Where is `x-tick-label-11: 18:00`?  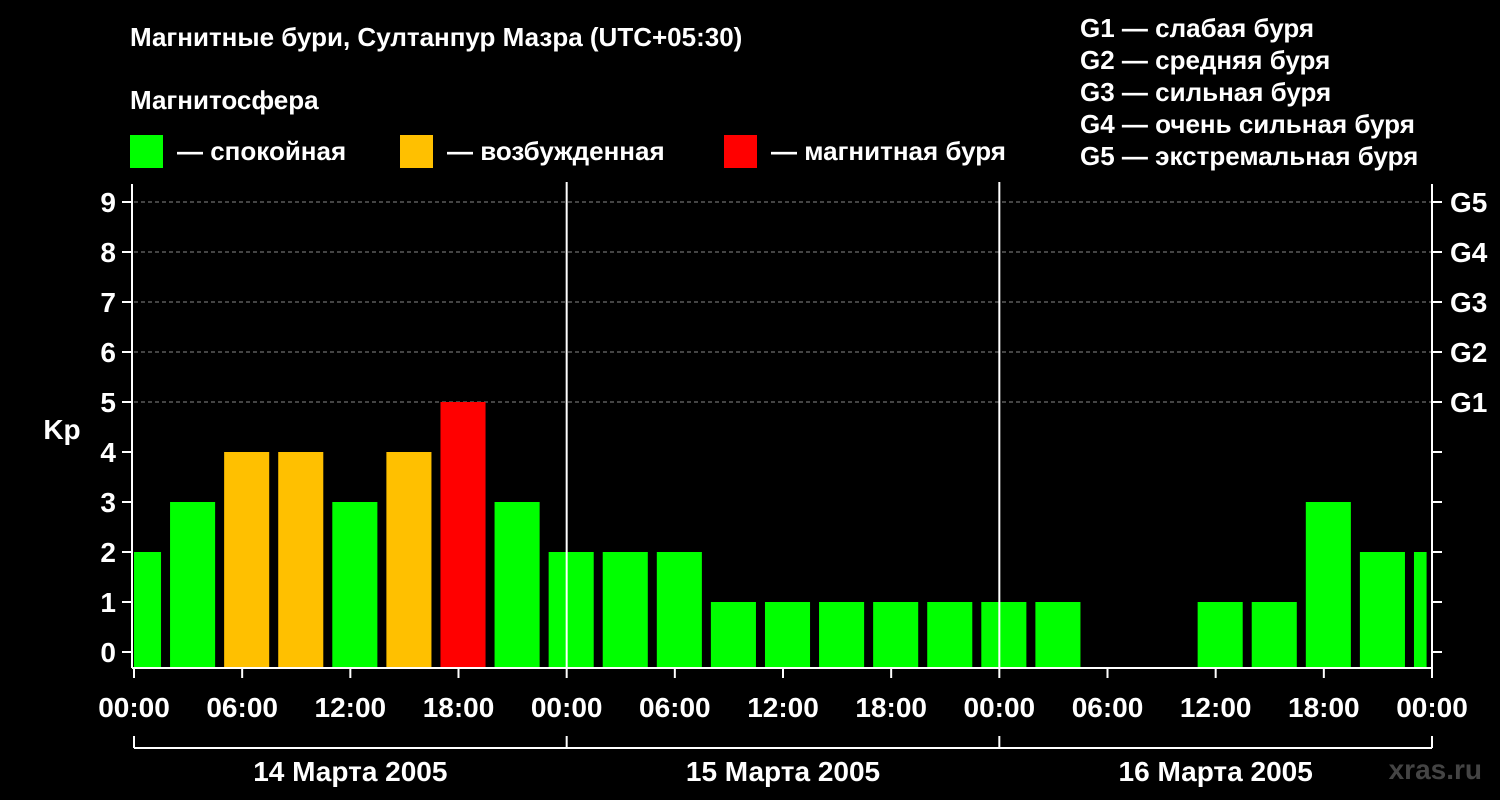 x-tick-label-11: 18:00 is located at coordinates (1324, 707).